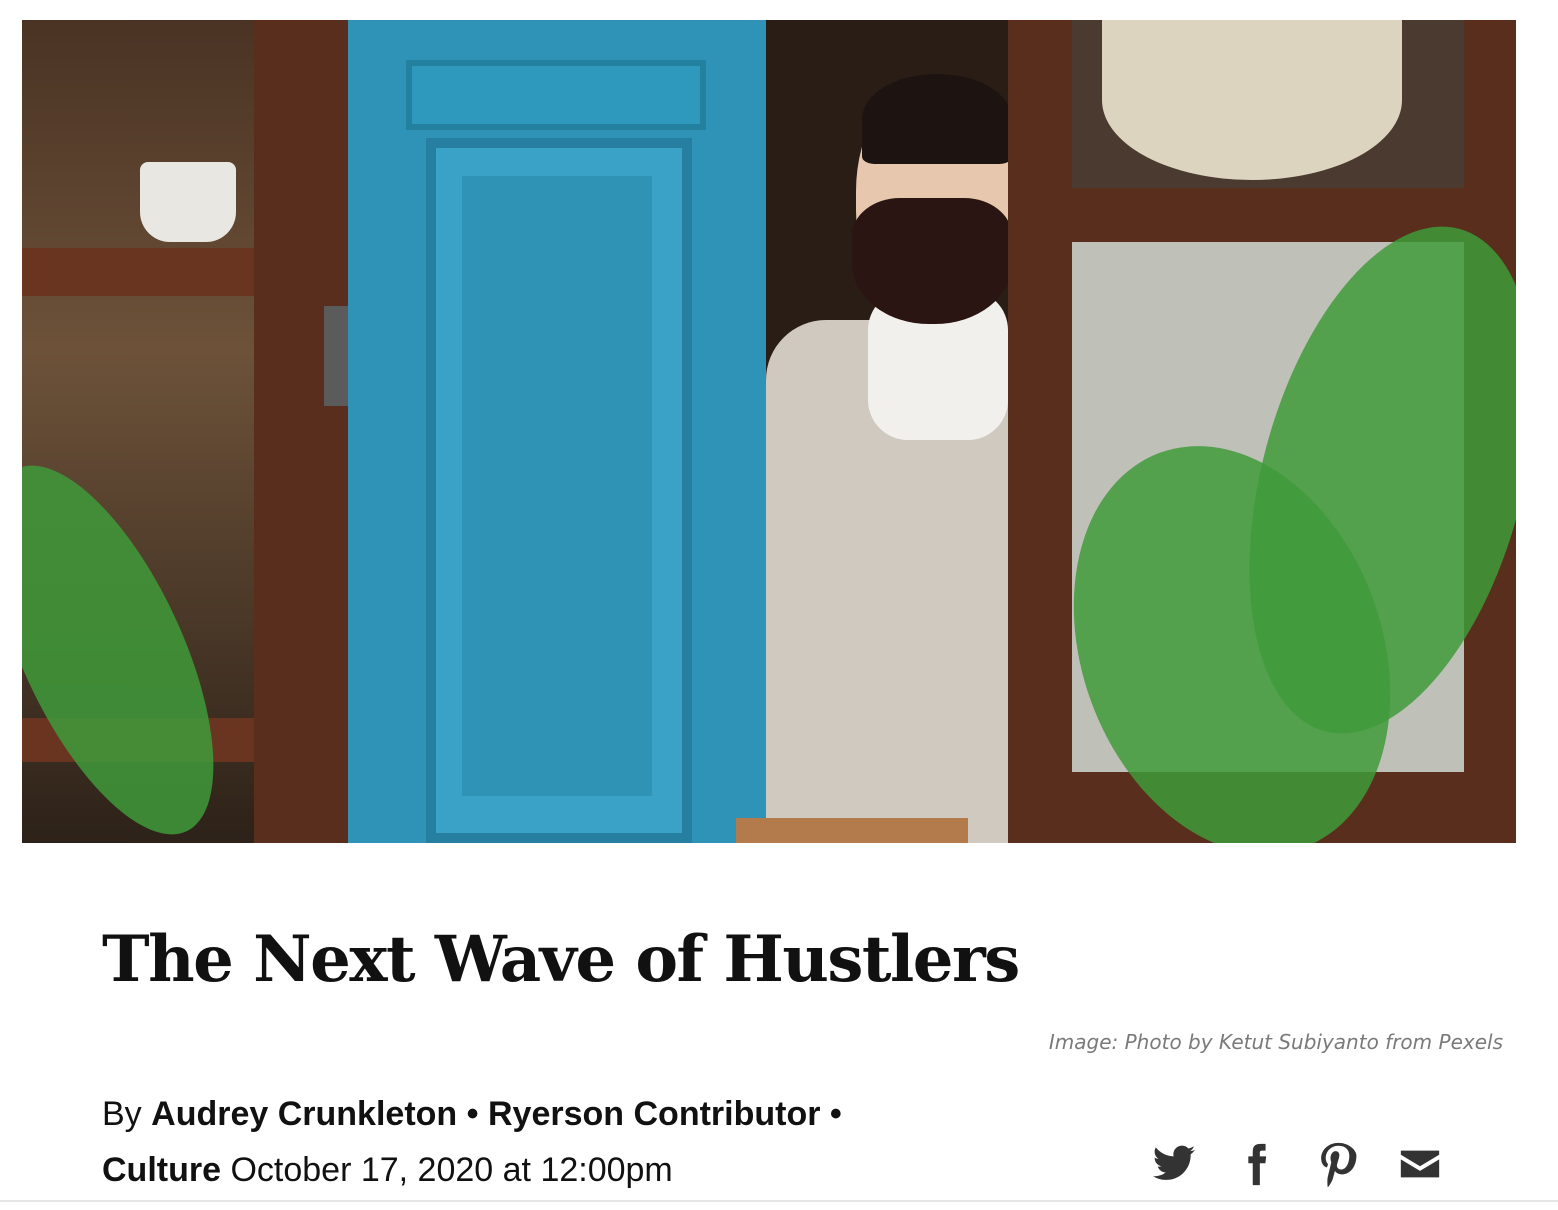  What do you see at coordinates (852, 830) in the screenshot?
I see `hero-welcome-sign` at bounding box center [852, 830].